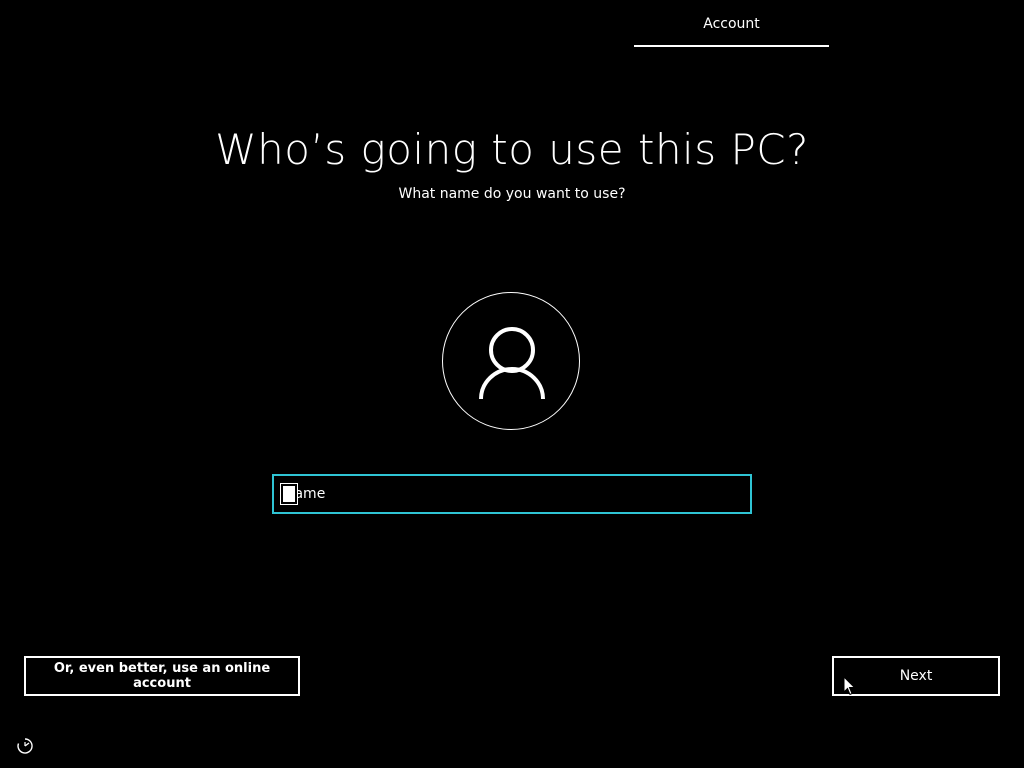 This screenshot has height=768, width=1024. What do you see at coordinates (512, 149) in the screenshot?
I see `page-title: Who’s going to use this PC?` at bounding box center [512, 149].